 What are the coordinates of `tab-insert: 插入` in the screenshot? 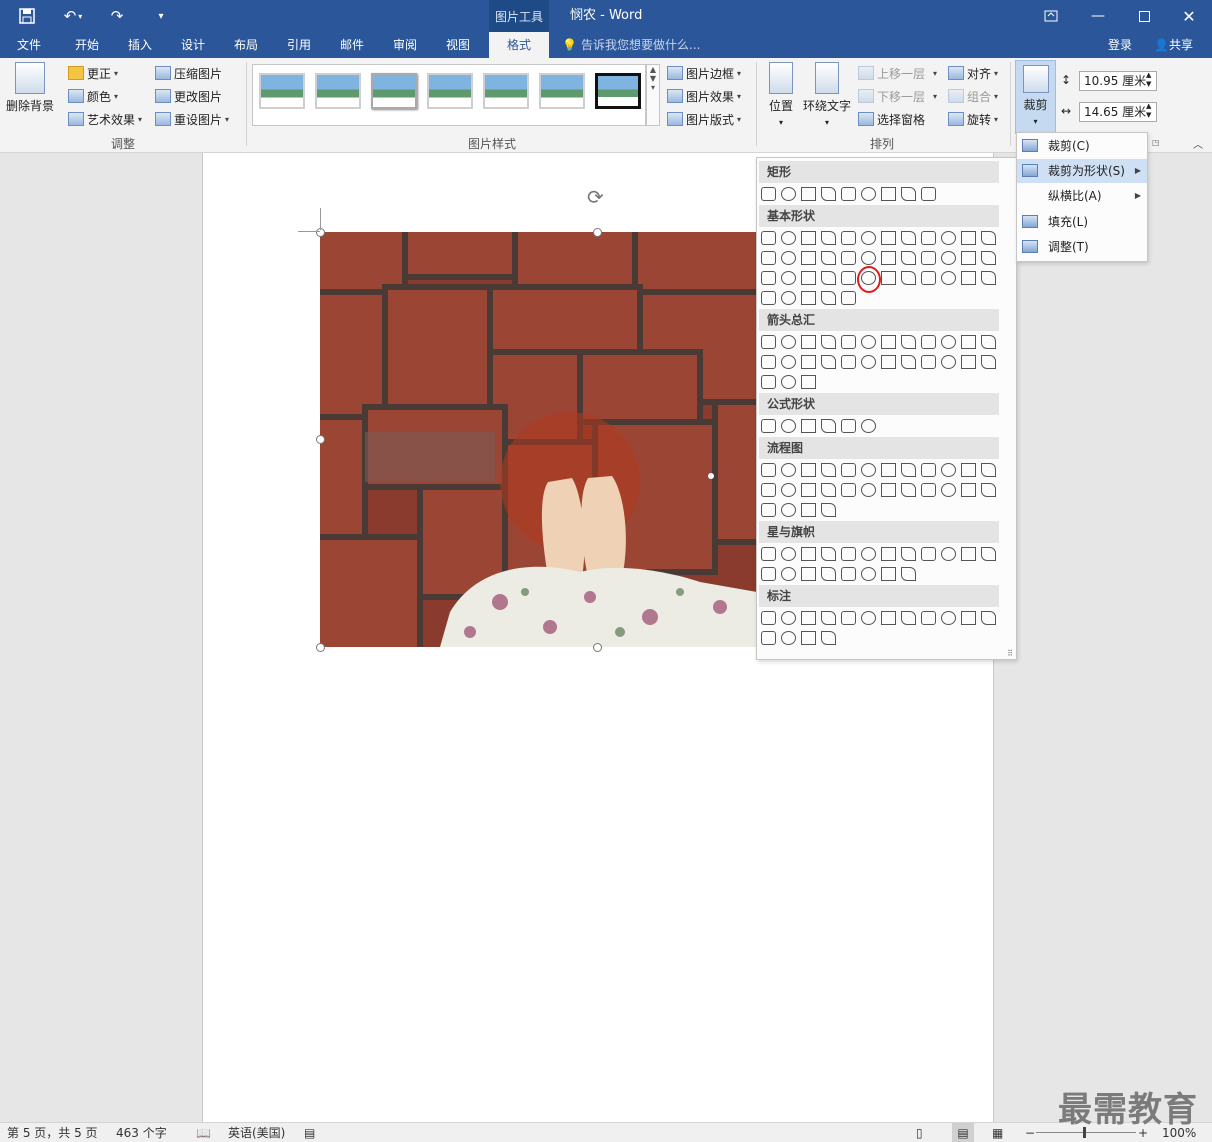 It's located at (140, 45).